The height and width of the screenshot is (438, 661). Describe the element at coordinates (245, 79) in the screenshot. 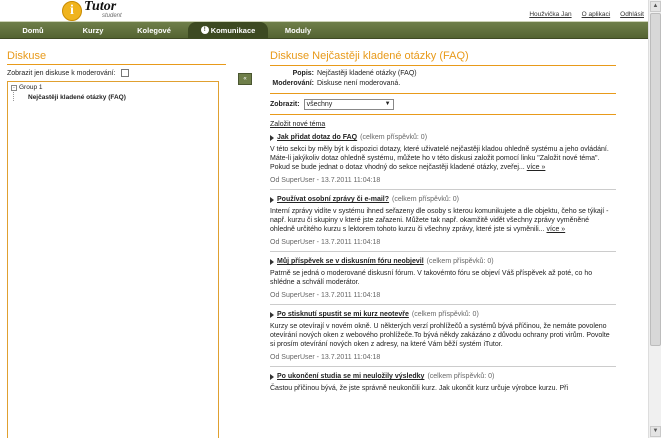

I see `collapse-panel-button: «` at that location.